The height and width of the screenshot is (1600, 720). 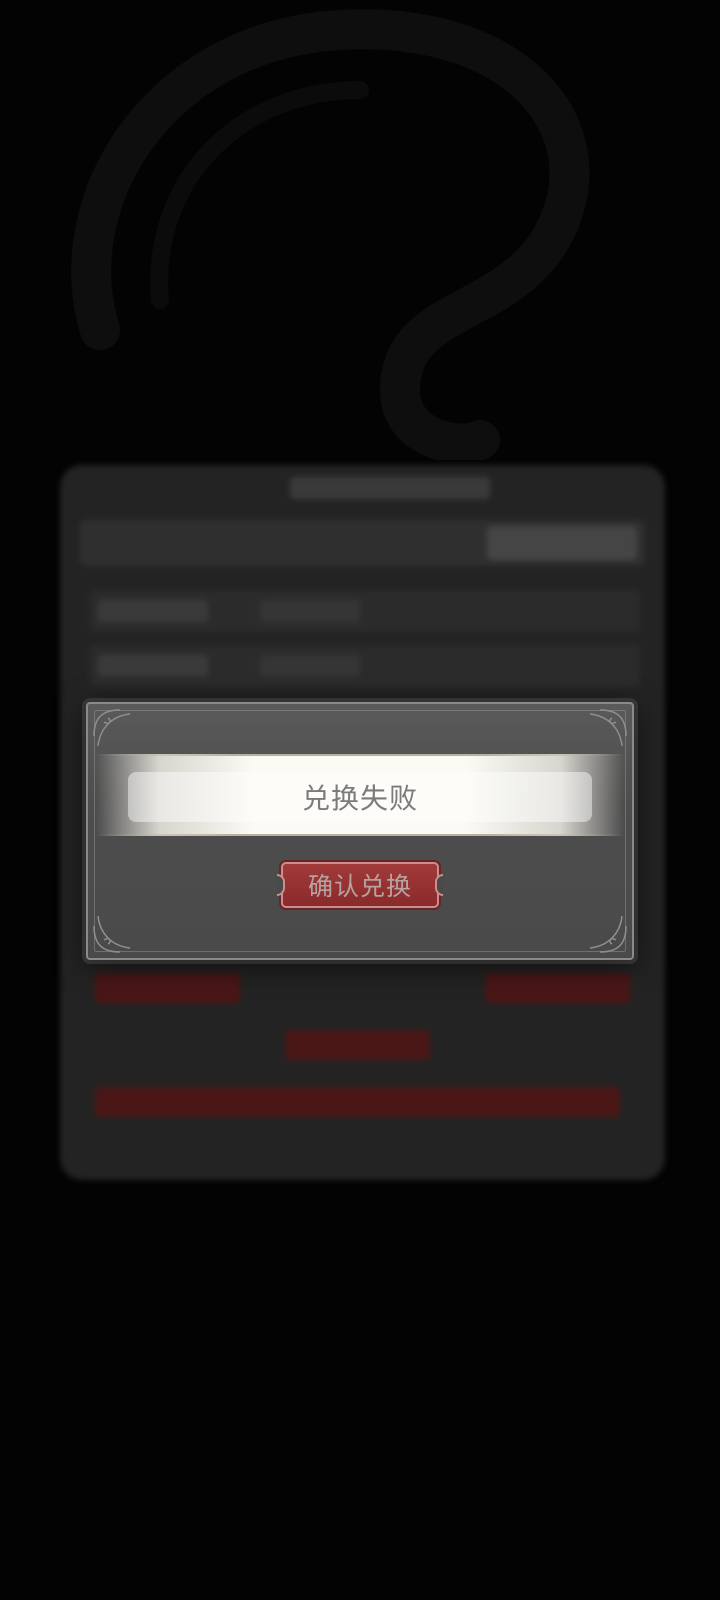 What do you see at coordinates (390, 488) in the screenshot?
I see `background-panel-title` at bounding box center [390, 488].